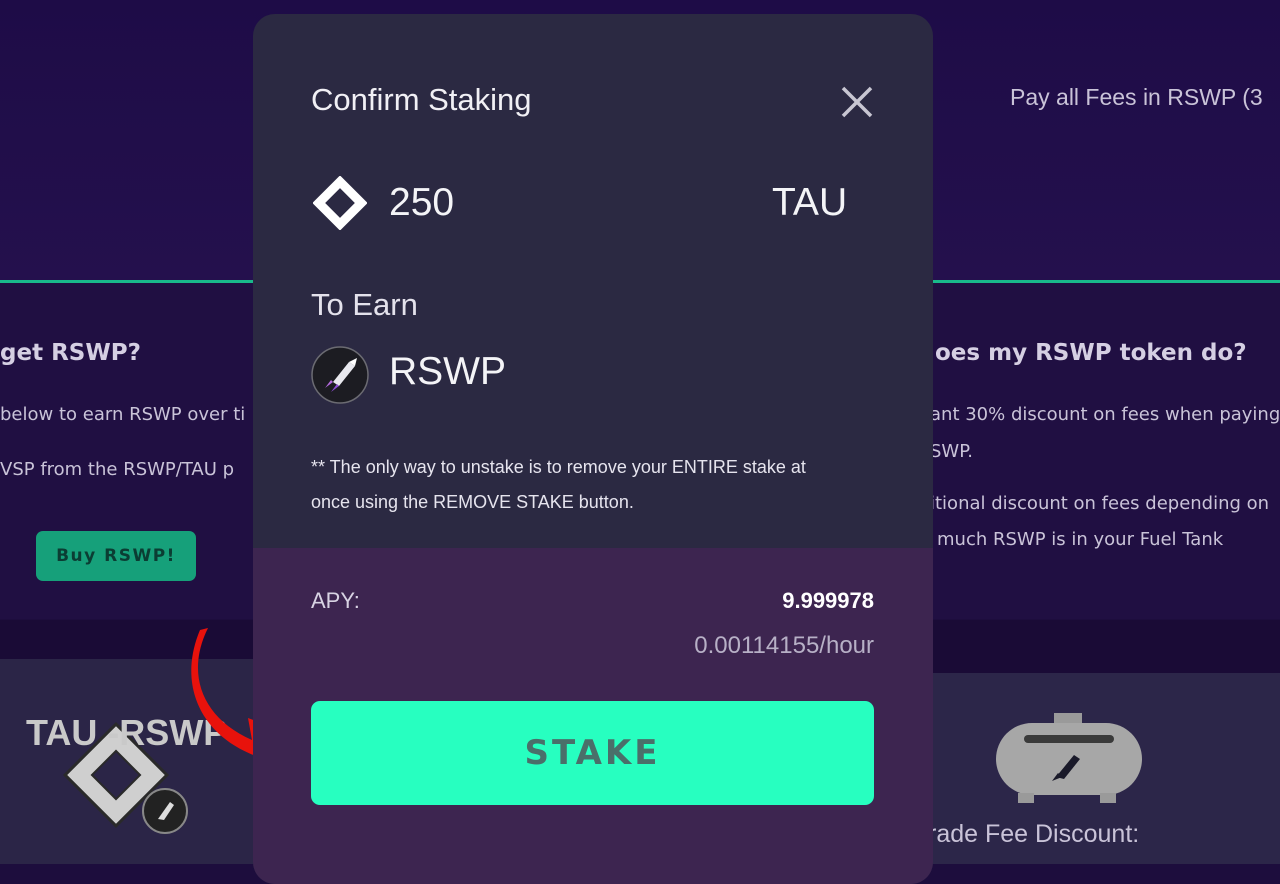  I want to click on right-info-line-4: much RSWP is in your Fuel Tank, so click(1080, 539).